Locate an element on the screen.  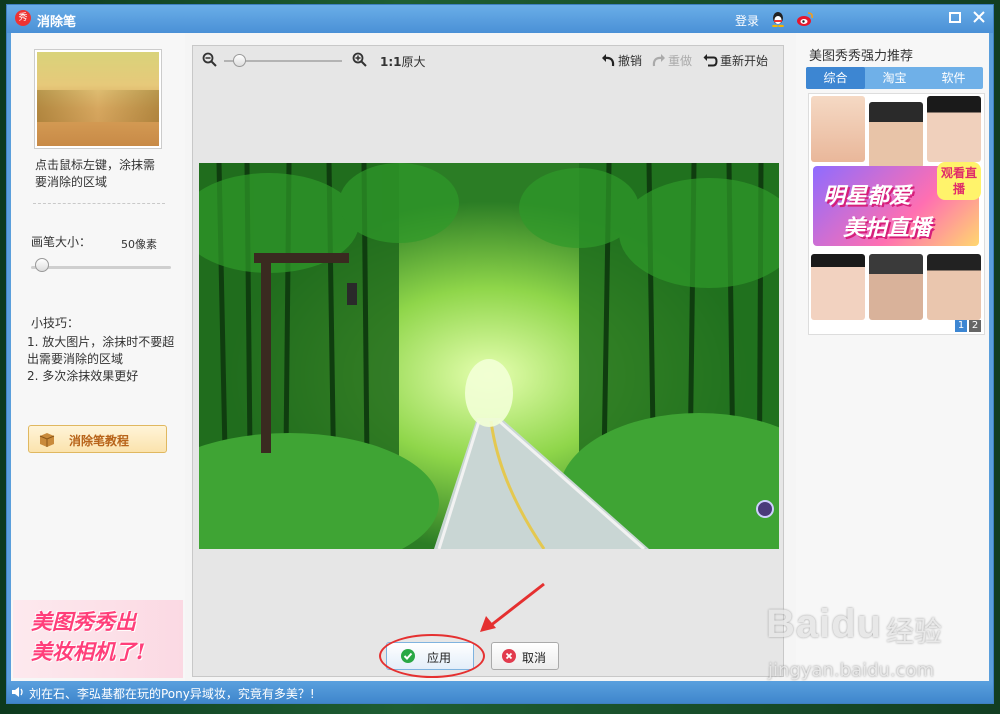
brush-size-label: 画笔大小： is located at coordinates (61, 242).